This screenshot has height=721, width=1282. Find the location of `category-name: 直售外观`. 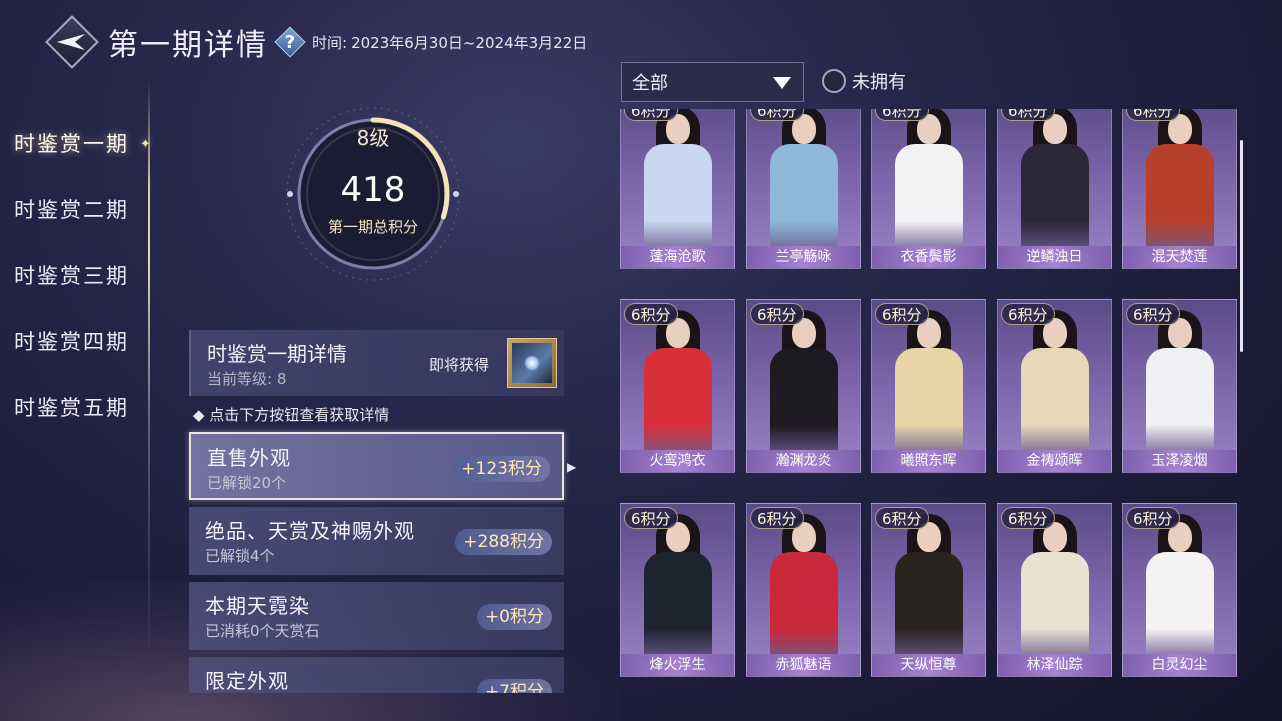

category-name: 直售外观 is located at coordinates (249, 458).